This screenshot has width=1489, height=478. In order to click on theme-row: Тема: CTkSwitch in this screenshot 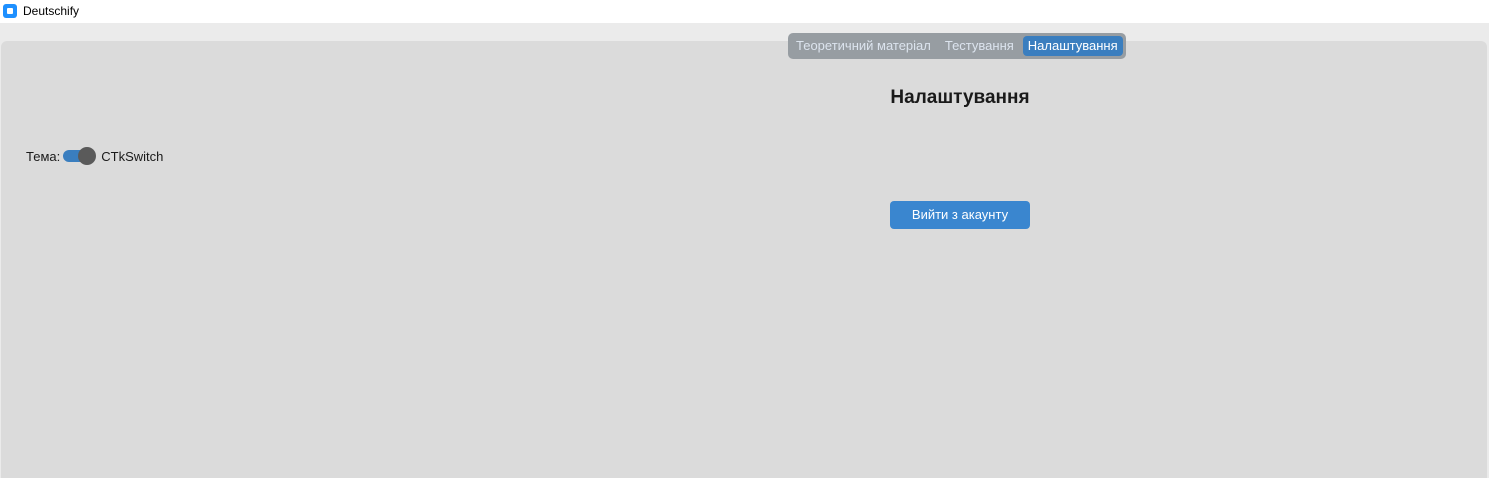, I will do `click(94, 156)`.